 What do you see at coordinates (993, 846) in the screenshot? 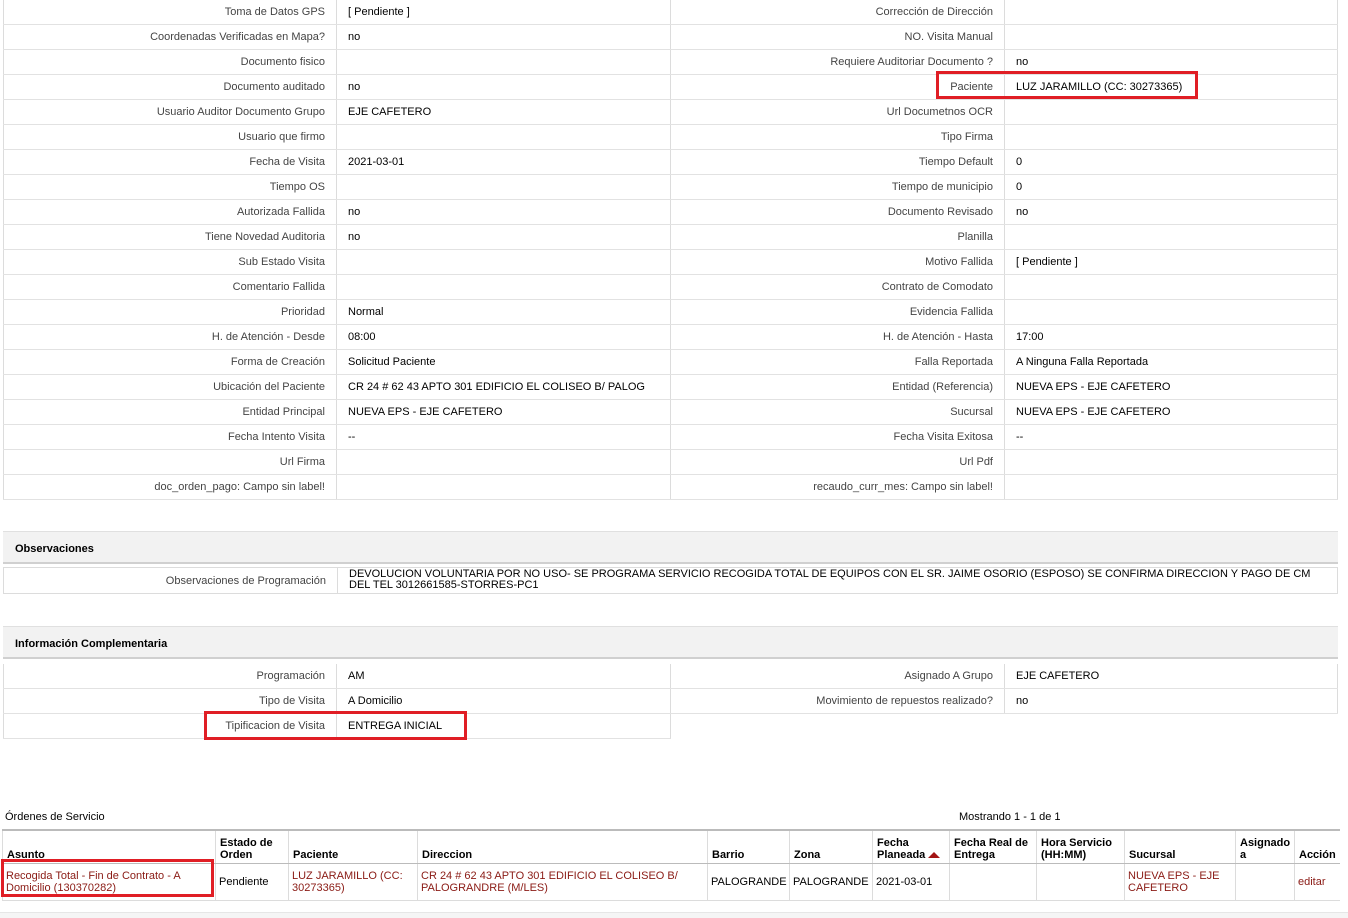
I see `col-fecha-real: Fecha Real de Entrega` at bounding box center [993, 846].